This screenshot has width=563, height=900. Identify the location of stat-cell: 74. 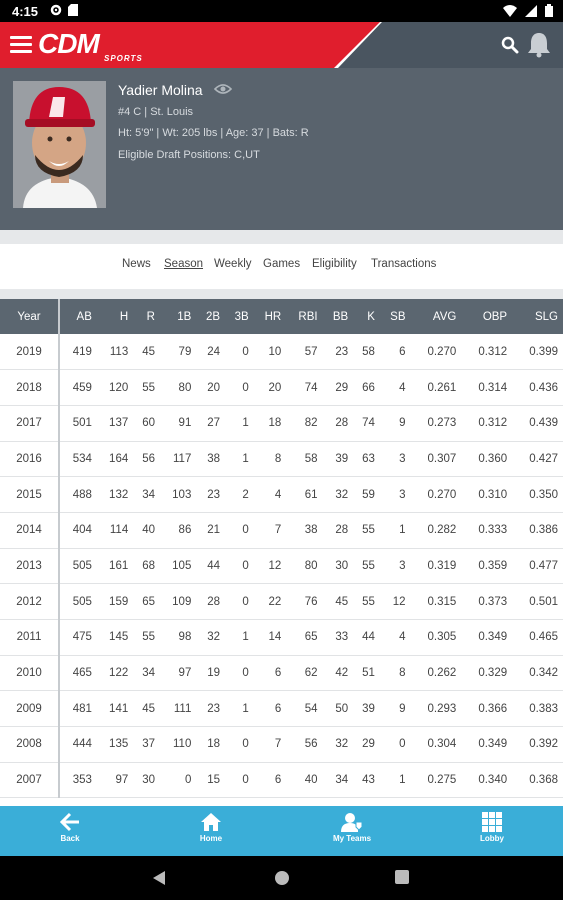
(311, 387).